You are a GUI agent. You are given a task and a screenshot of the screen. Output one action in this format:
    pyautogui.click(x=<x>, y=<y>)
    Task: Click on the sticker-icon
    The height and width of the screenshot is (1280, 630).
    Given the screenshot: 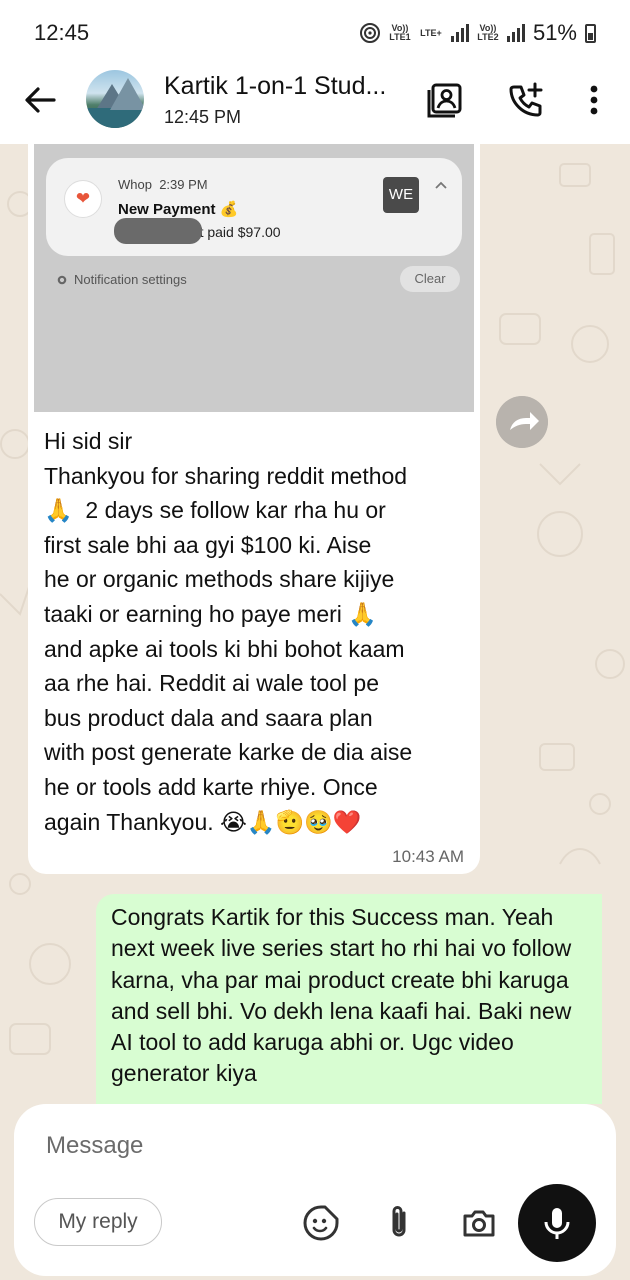 What is the action you would take?
    pyautogui.click(x=321, y=1223)
    